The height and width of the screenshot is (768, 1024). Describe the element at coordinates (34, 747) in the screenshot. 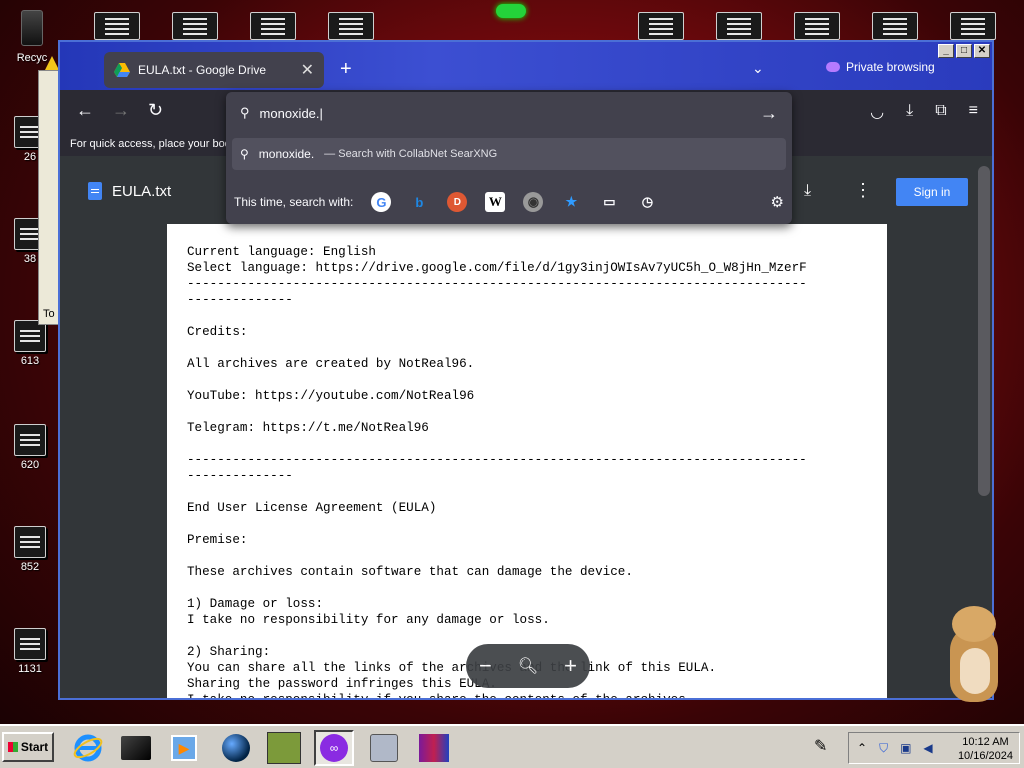

I see `start-label: Start` at that location.